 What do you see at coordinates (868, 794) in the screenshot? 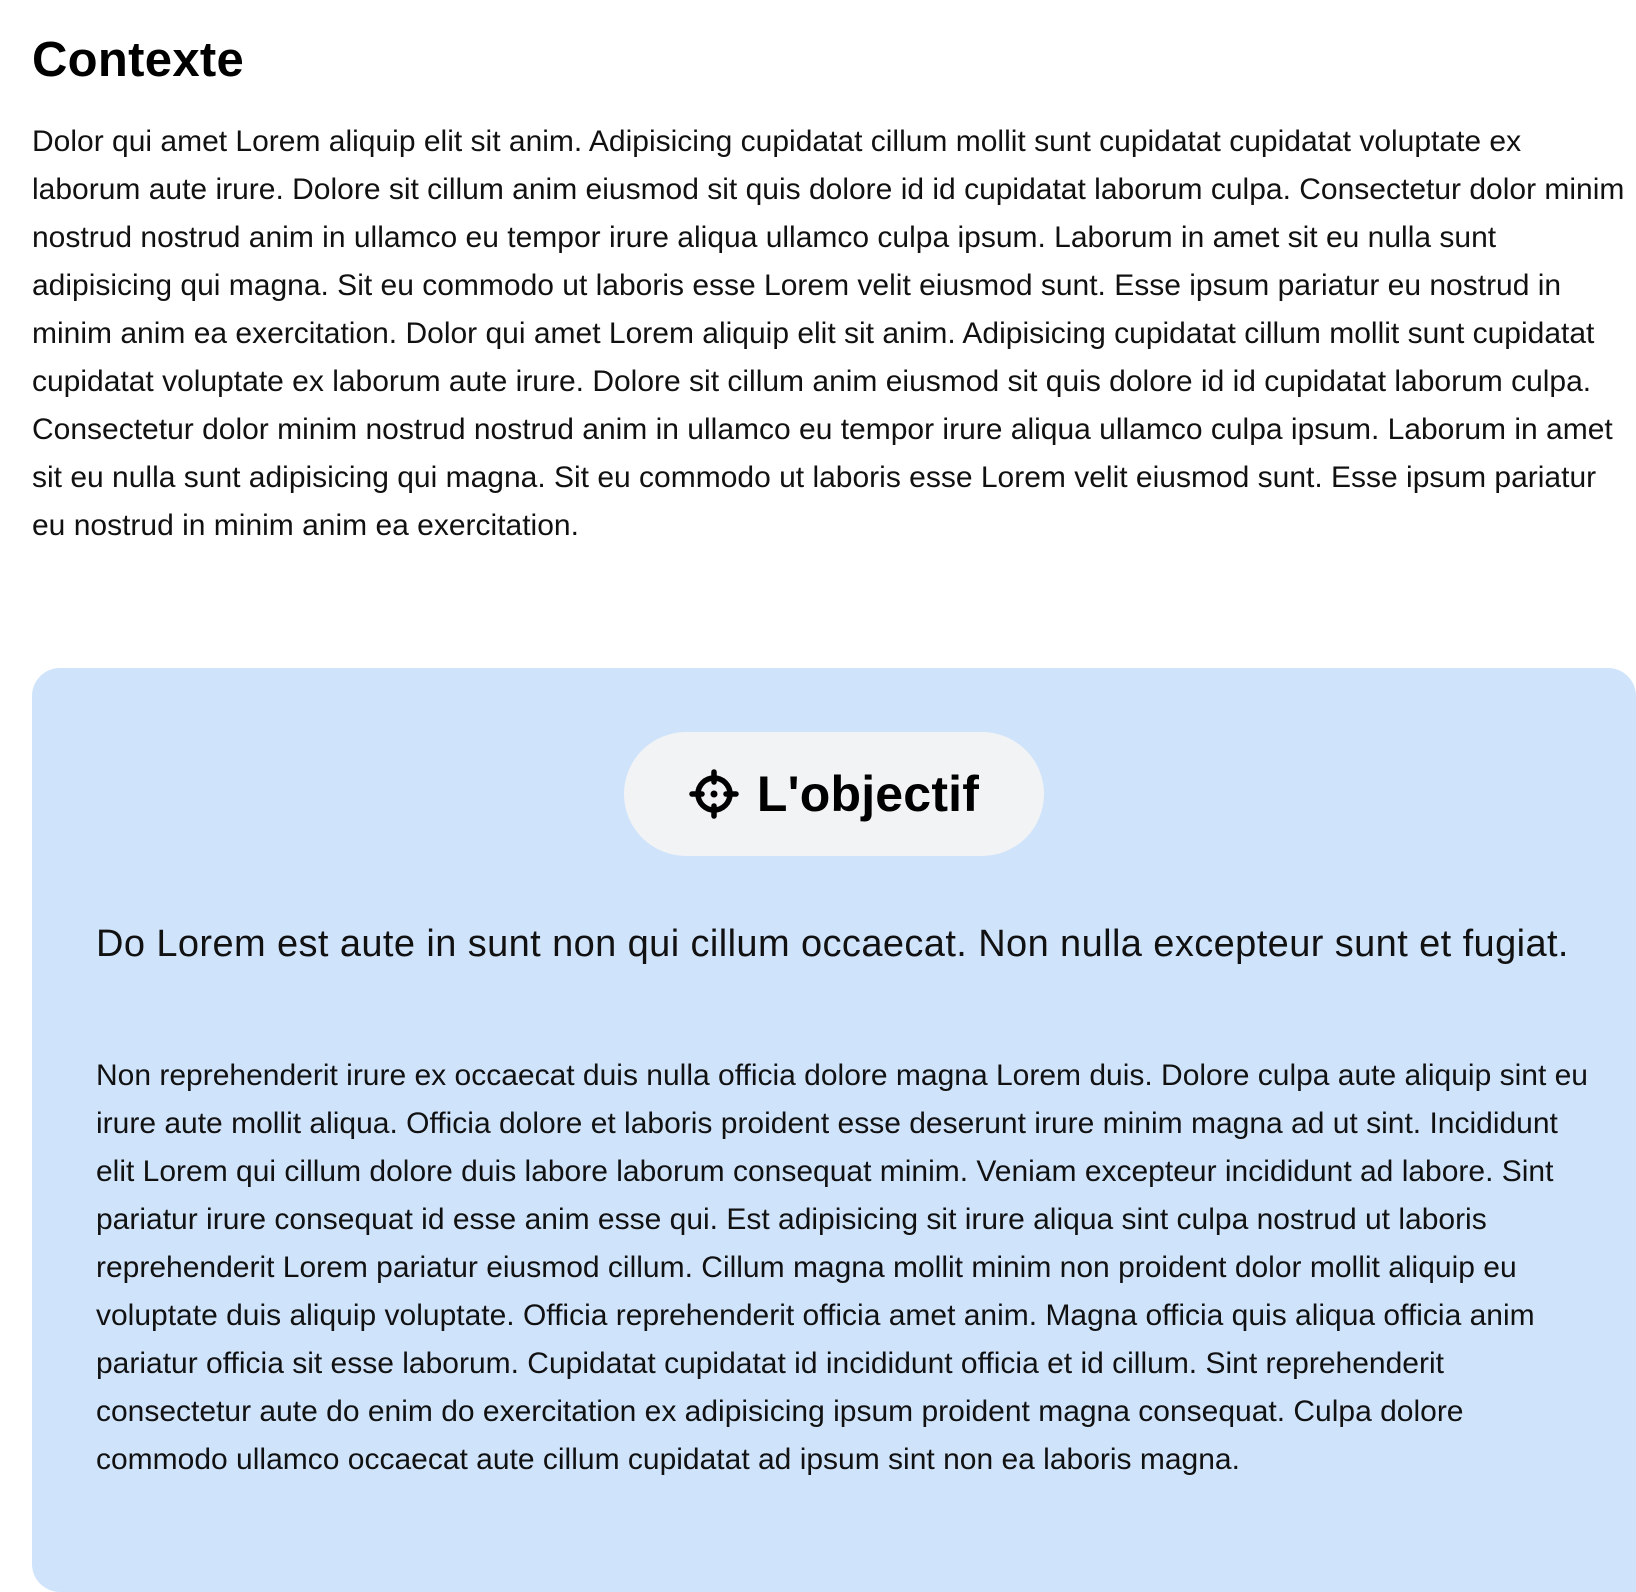
I see `objective-label: L'objectif` at bounding box center [868, 794].